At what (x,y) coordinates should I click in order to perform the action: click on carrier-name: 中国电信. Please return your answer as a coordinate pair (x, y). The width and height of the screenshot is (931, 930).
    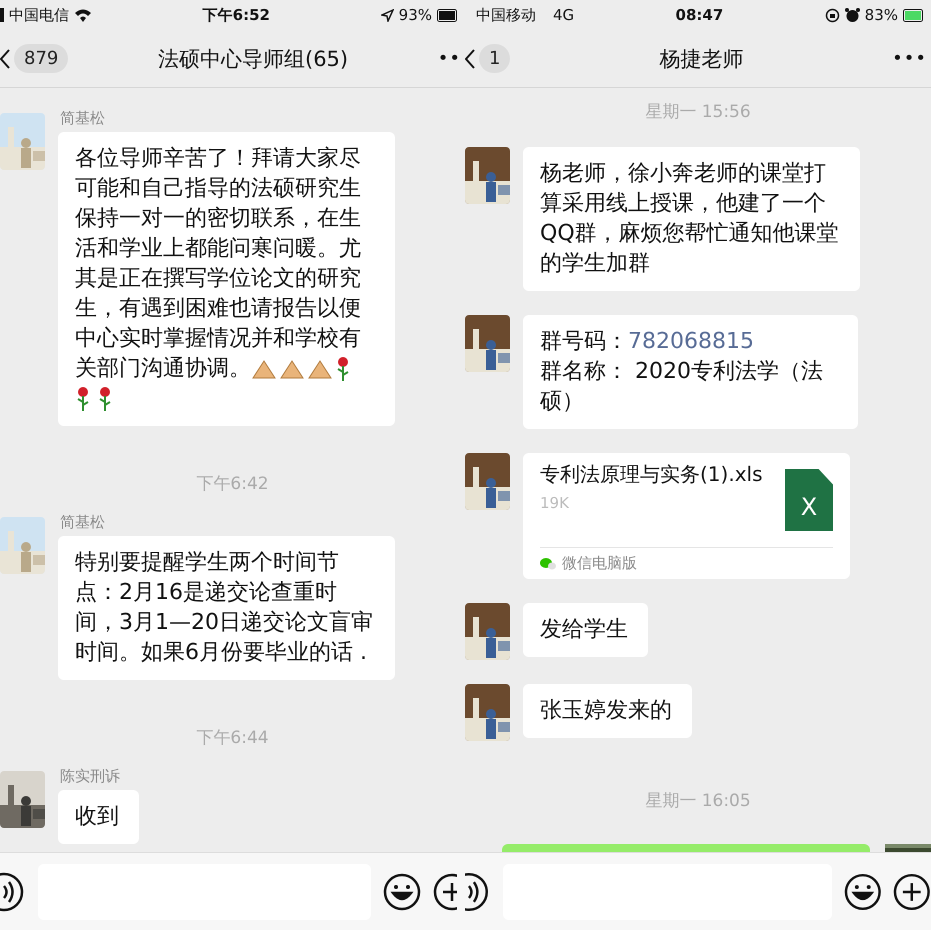
    Looking at the image, I should click on (39, 15).